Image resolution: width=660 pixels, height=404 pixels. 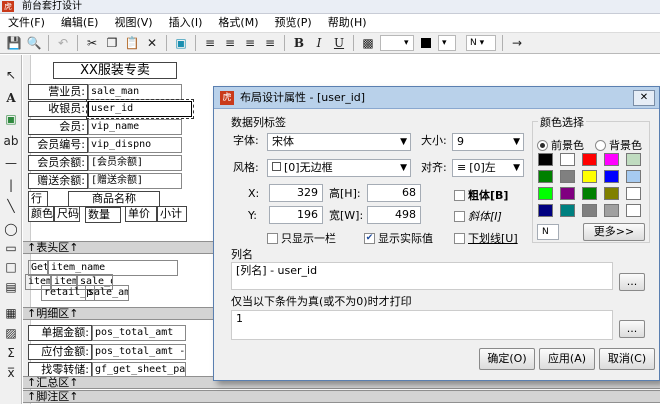 I want to click on italic-checkbox: 斜体[I], so click(x=478, y=216).